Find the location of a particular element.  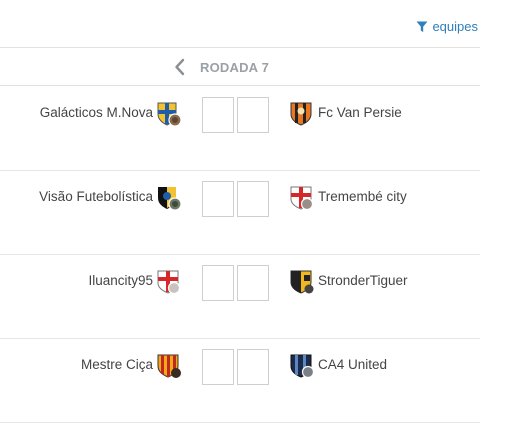

home-team-name: Visão Futebolística is located at coordinates (96, 196).